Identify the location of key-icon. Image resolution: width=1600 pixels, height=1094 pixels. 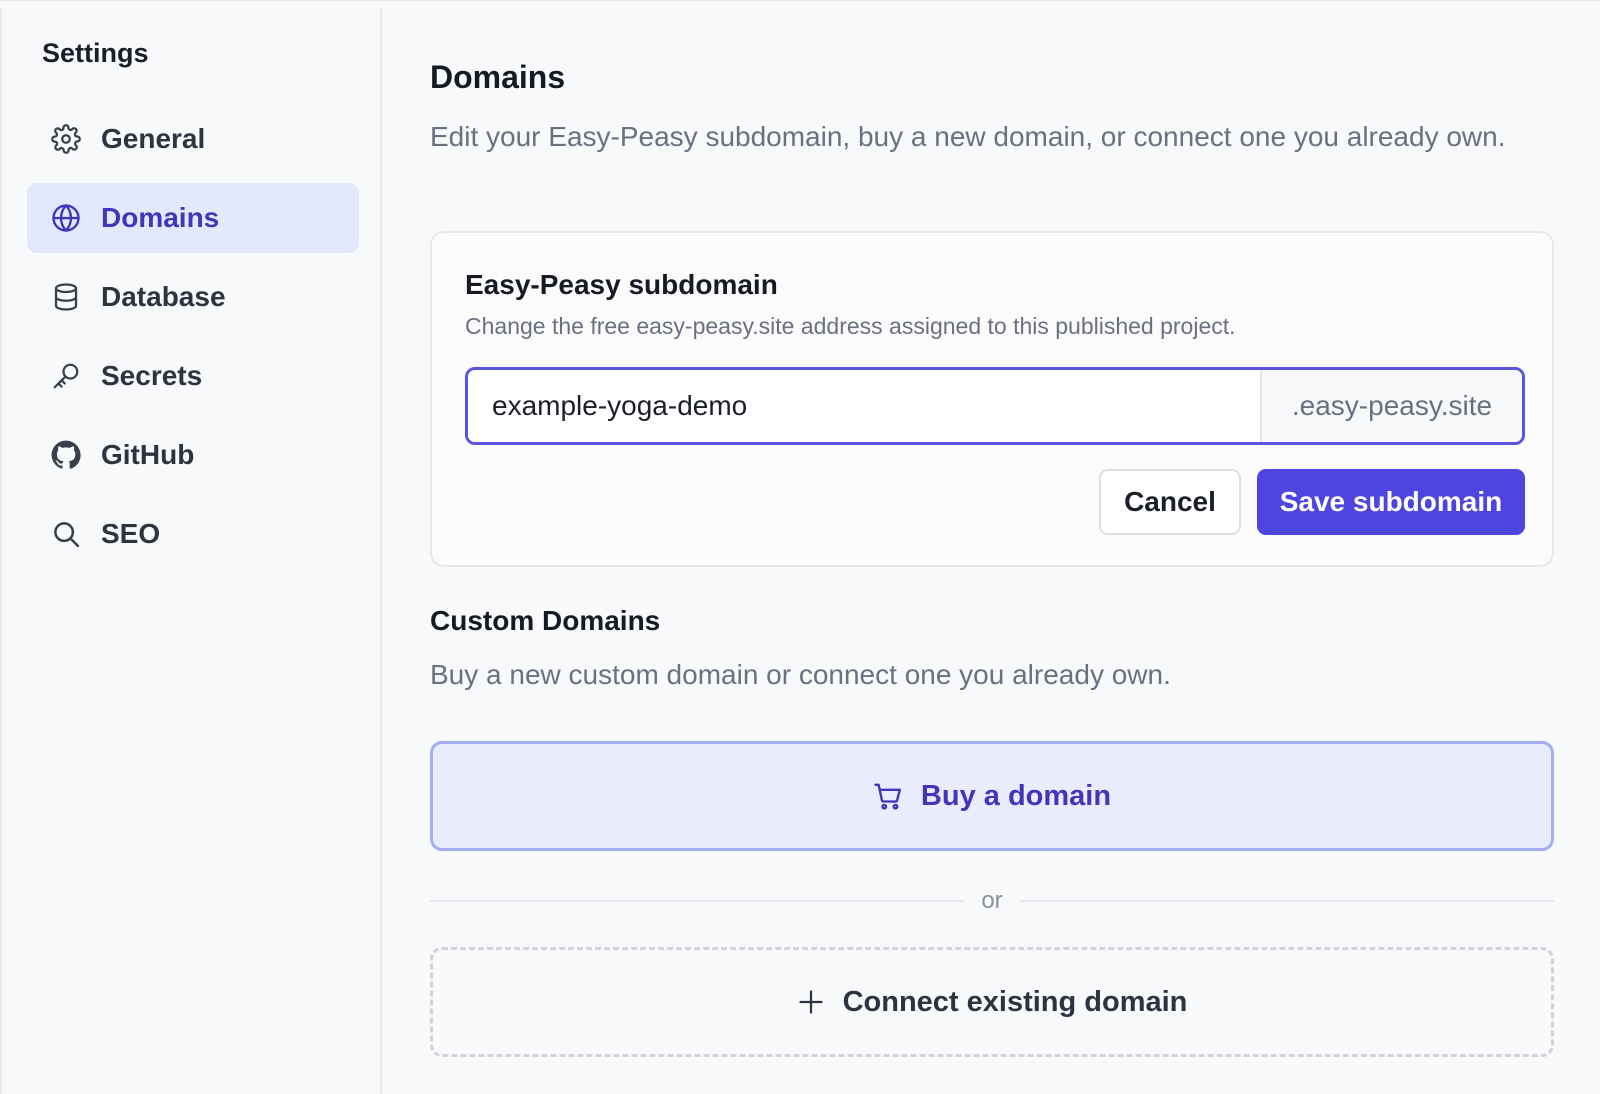
(66, 376).